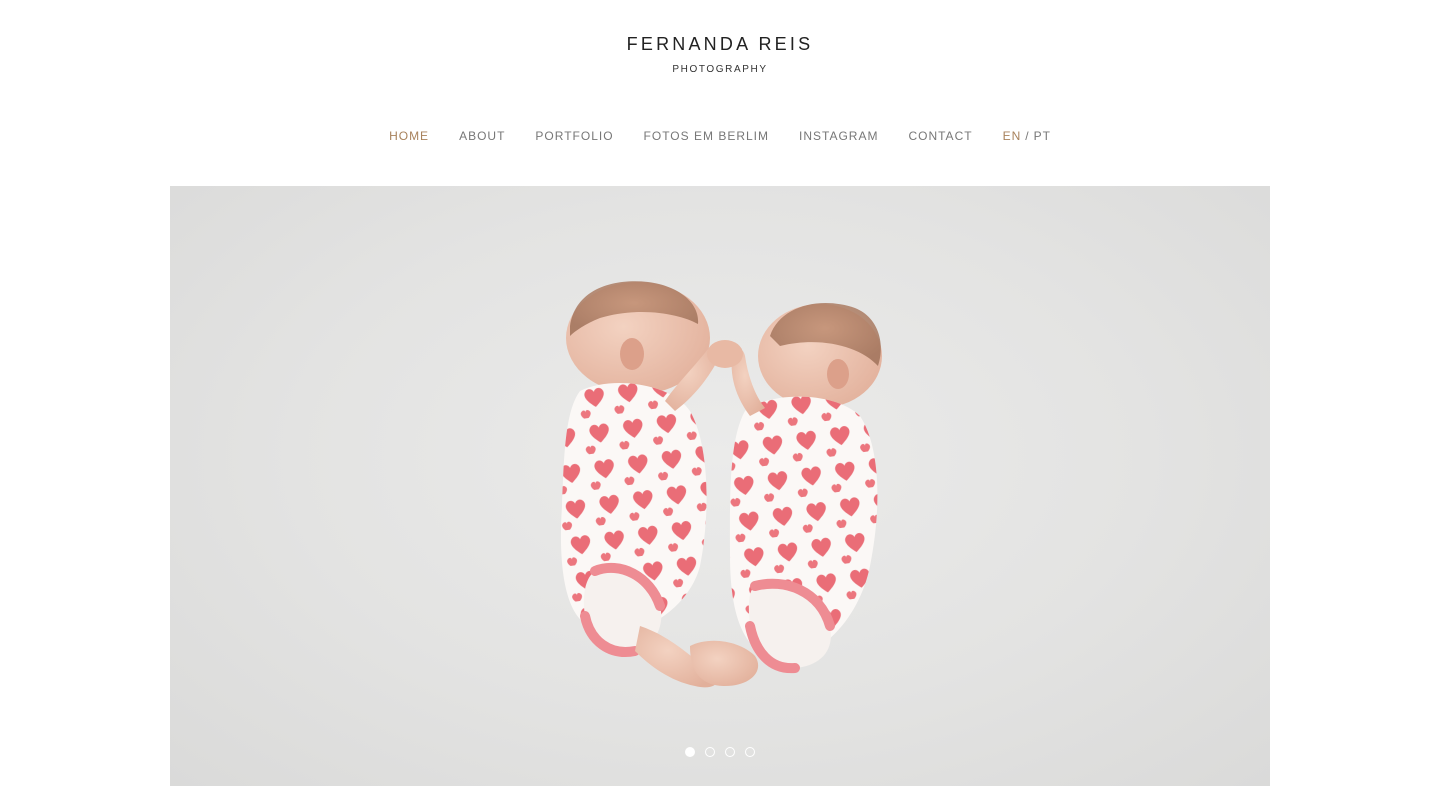  What do you see at coordinates (720, 55) in the screenshot?
I see `site-logo: FERNANDA REIS PHOTOGRAPHY` at bounding box center [720, 55].